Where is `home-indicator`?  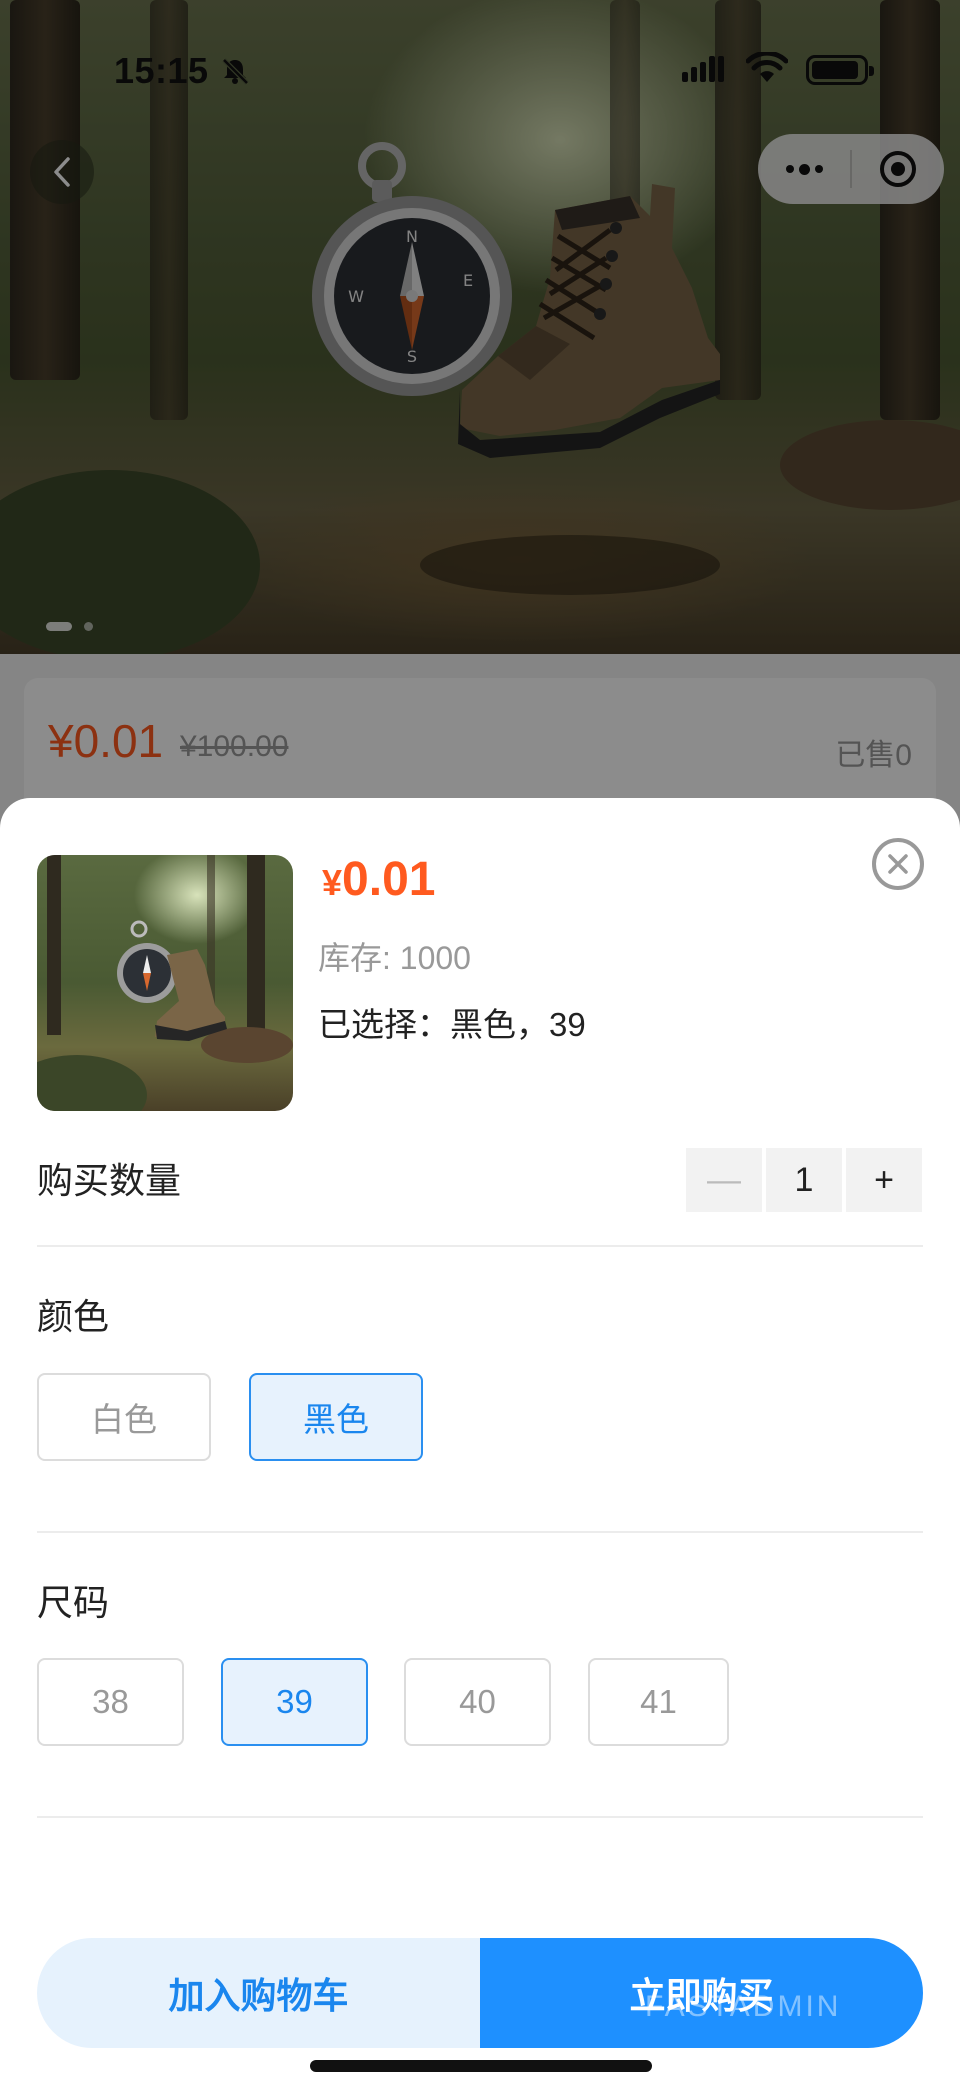
home-indicator is located at coordinates (481, 2066).